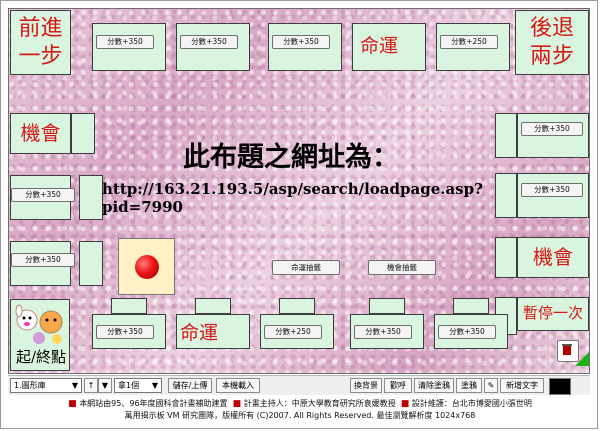 This screenshot has width=600, height=431. I want to click on corner-right-chance: 機會, so click(553, 257).